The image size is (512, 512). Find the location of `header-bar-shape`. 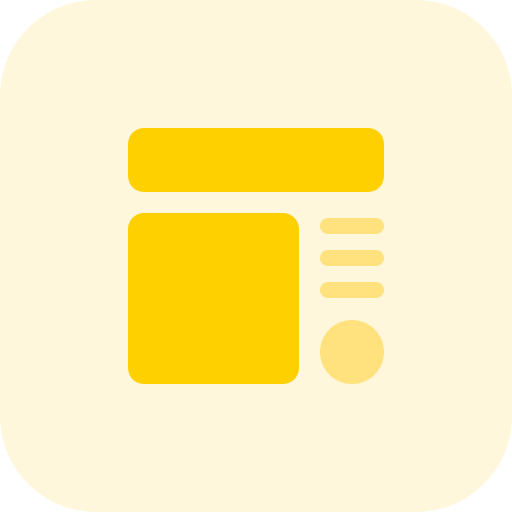

header-bar-shape is located at coordinates (256, 160).